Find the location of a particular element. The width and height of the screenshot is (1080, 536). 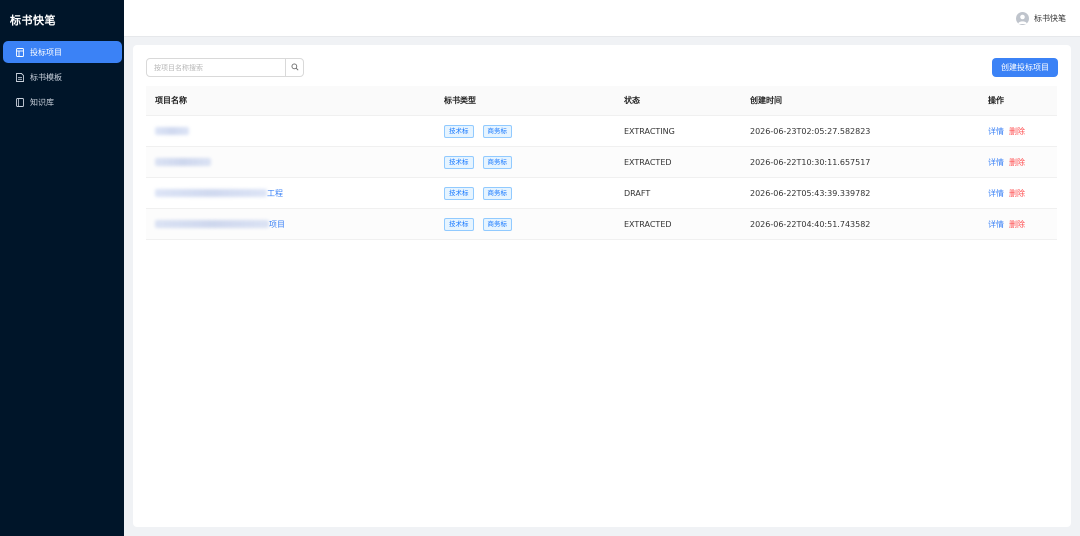

table-header: 项目名称 标书类型 状态 创建时间 操作 is located at coordinates (601, 101).